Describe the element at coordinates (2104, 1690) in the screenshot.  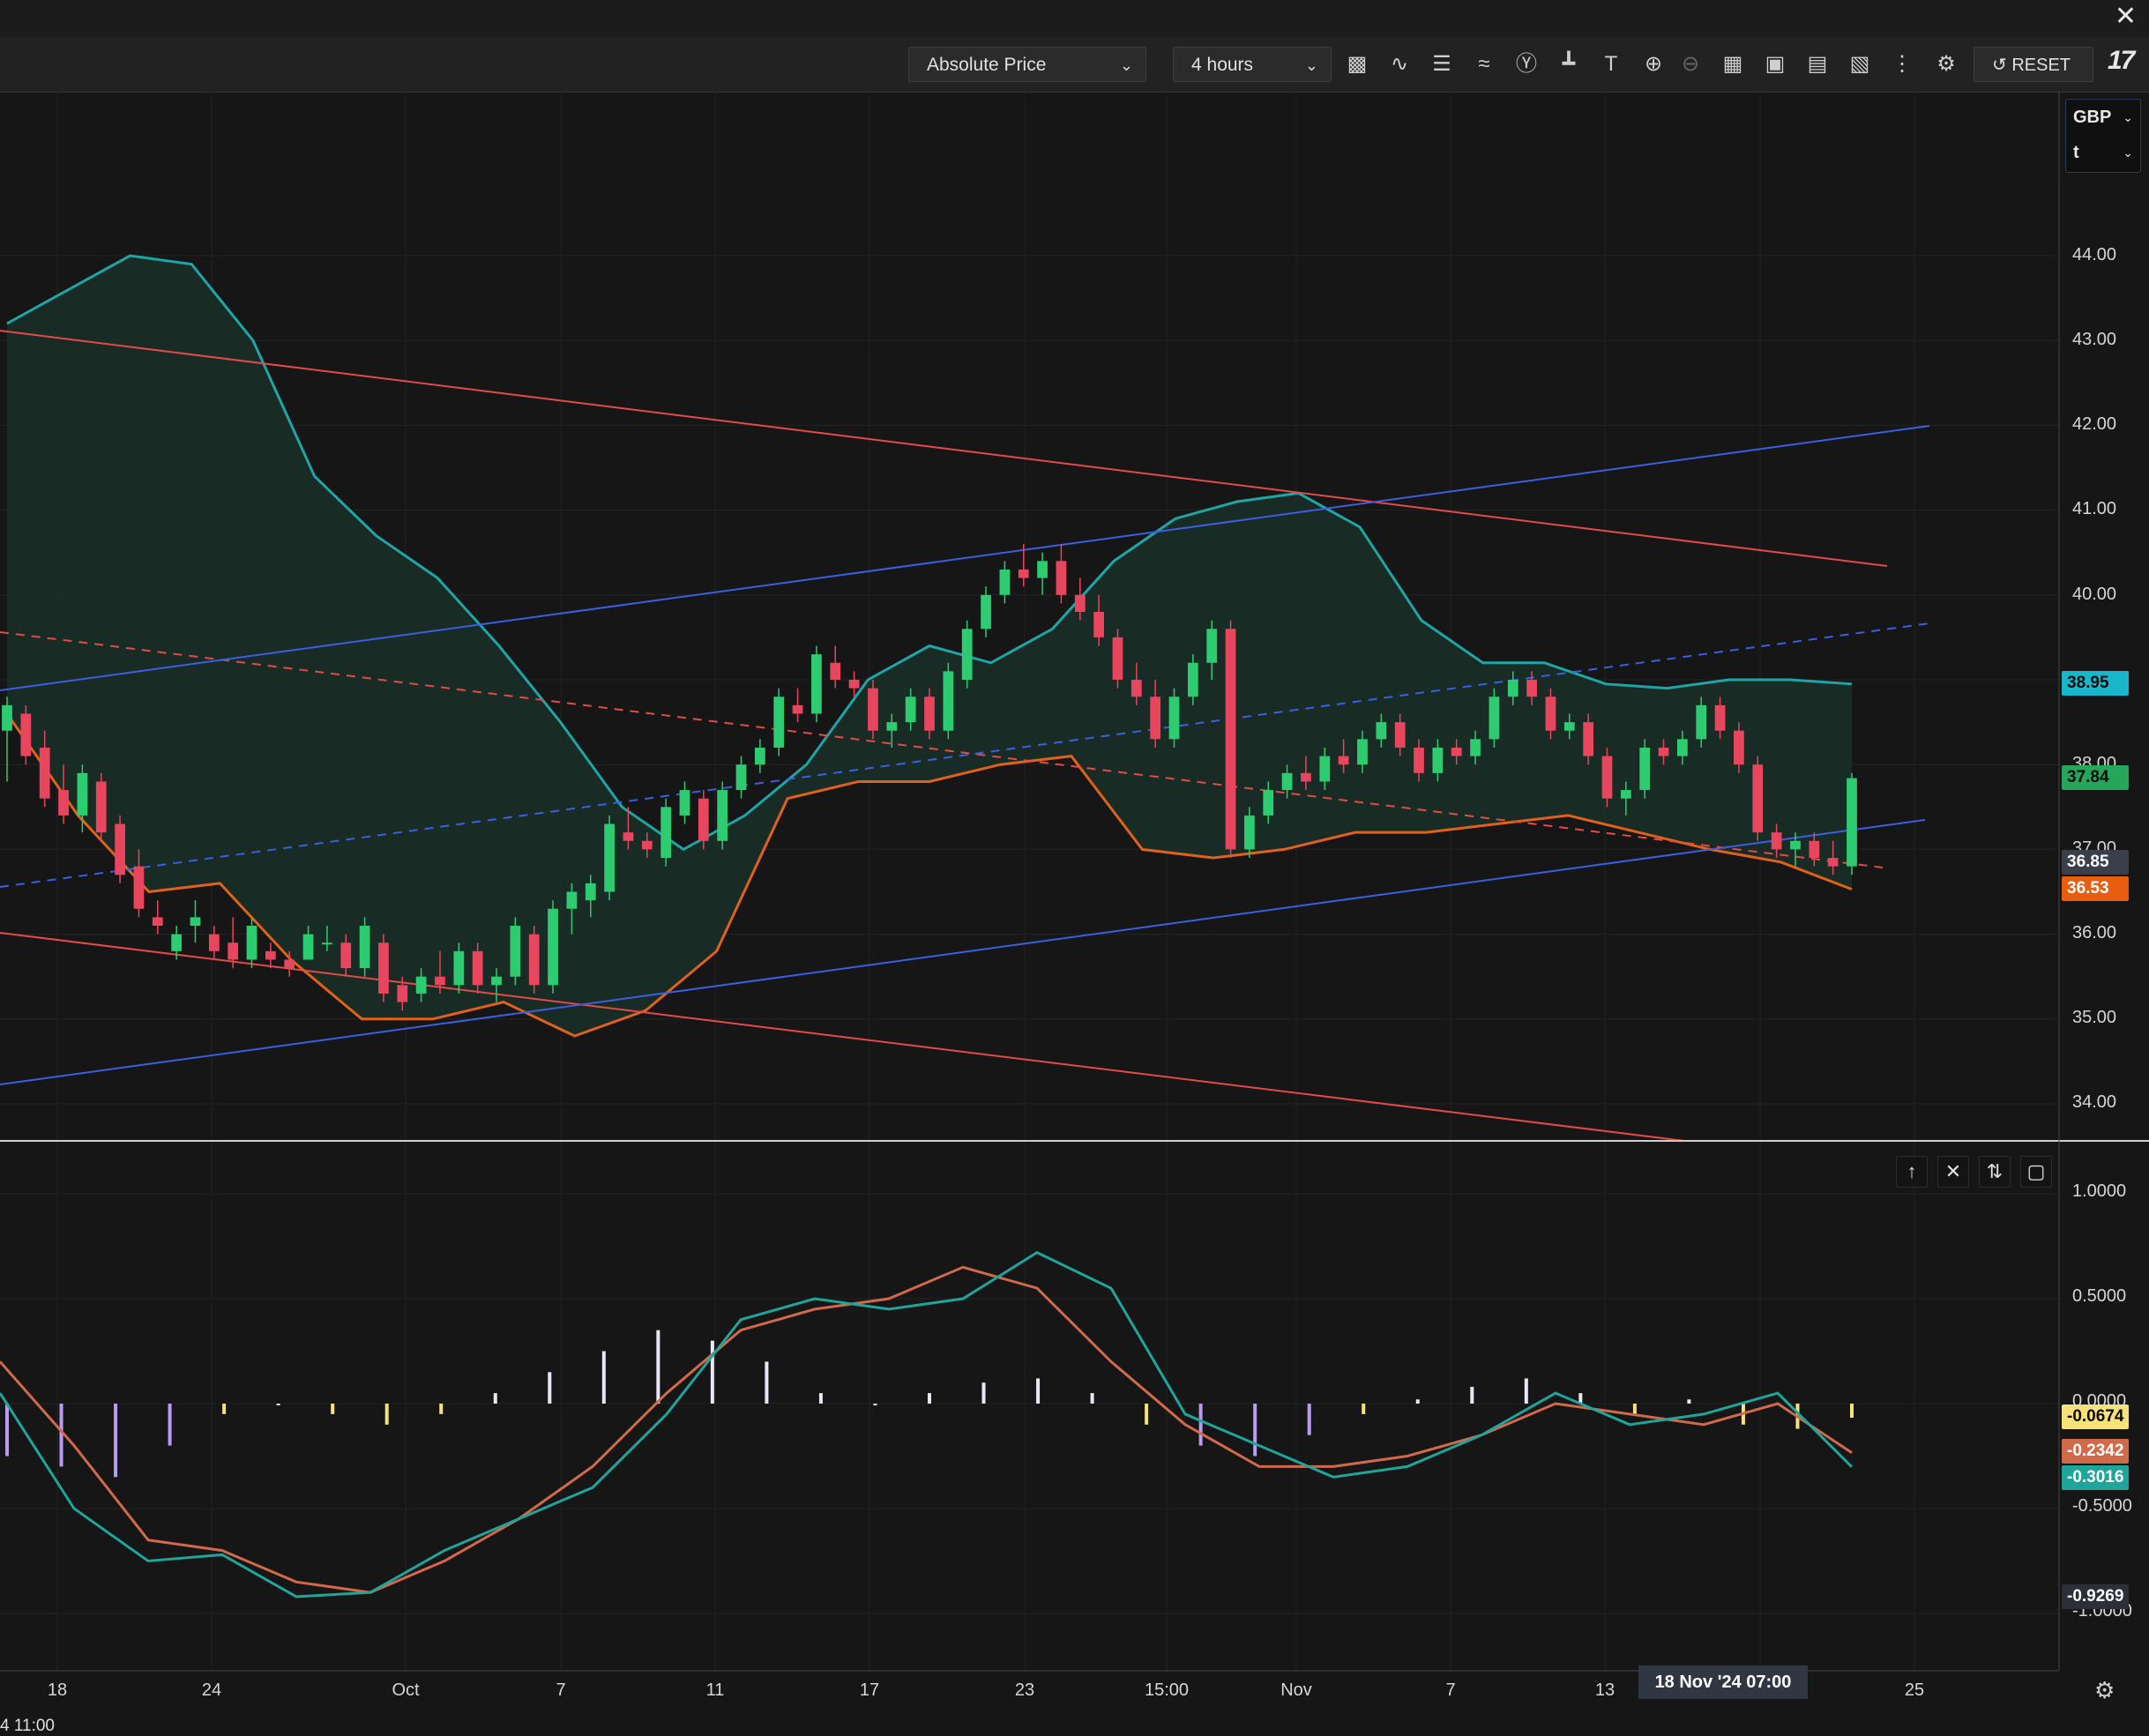
I see `settings-icon: ⚙` at that location.